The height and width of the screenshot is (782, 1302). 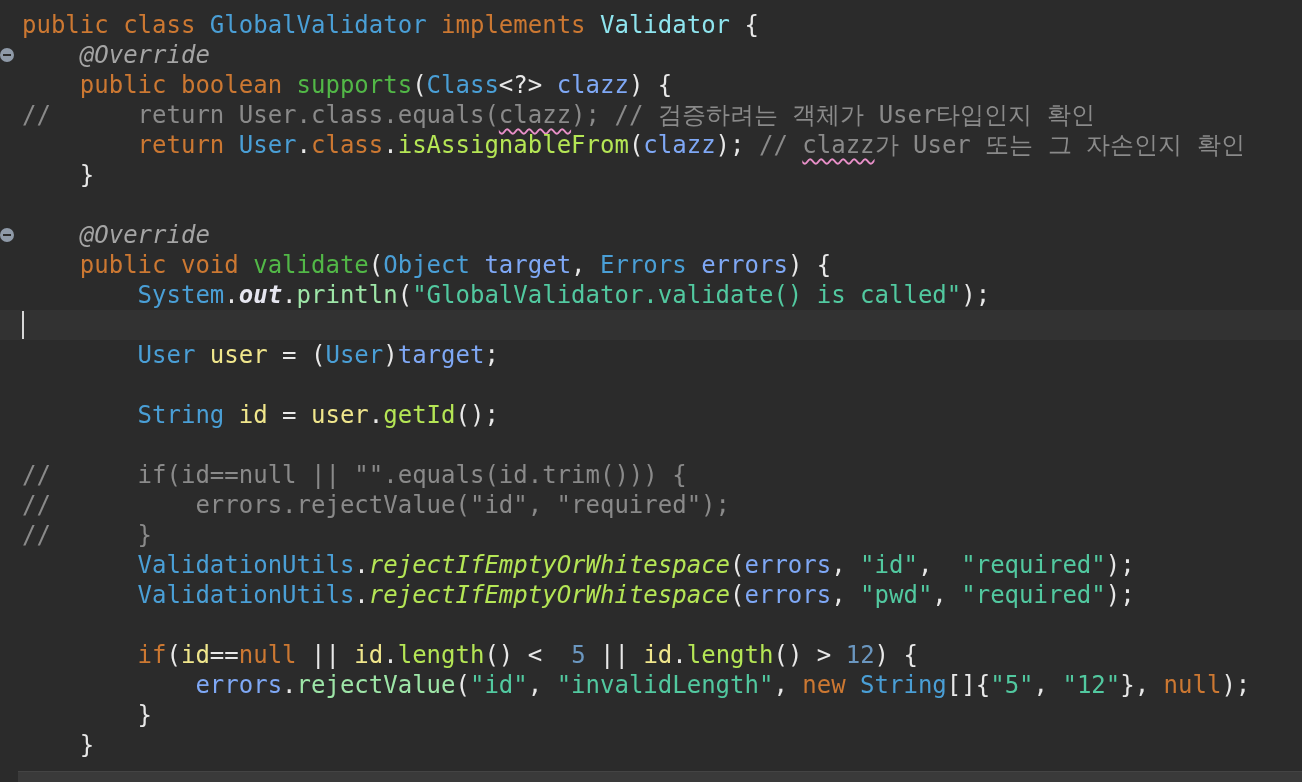 What do you see at coordinates (690, 145) in the screenshot?
I see `code-line: return User.class.isAssignableFrom(clazz); // clazz가 User 또는 그 자손인지 확인` at bounding box center [690, 145].